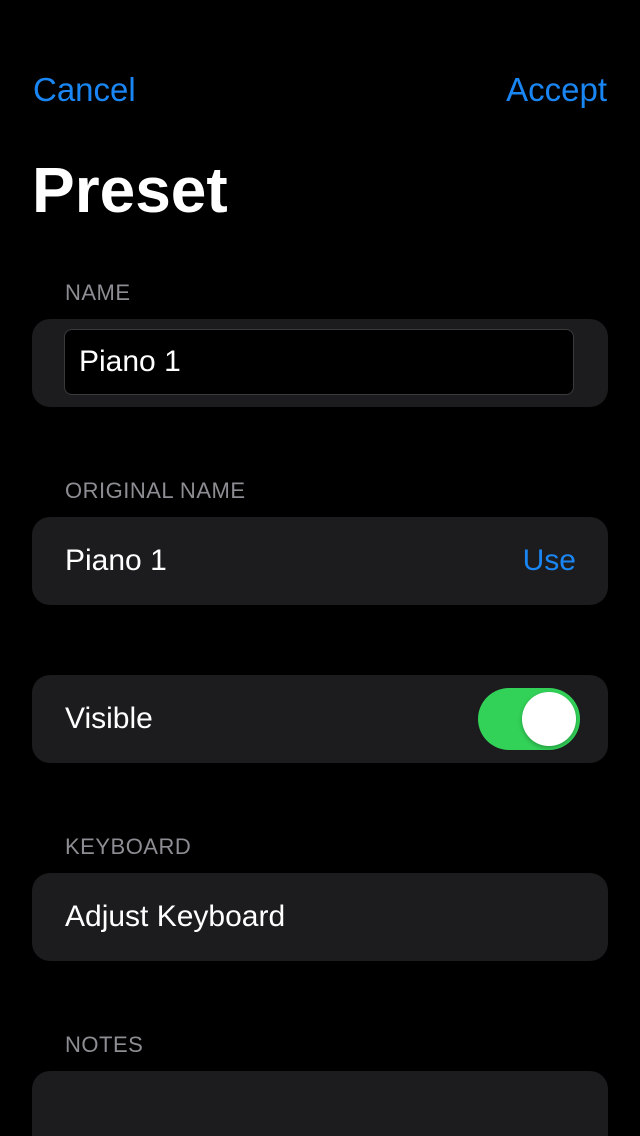  What do you see at coordinates (556, 90) in the screenshot?
I see `accept-button: Accept` at bounding box center [556, 90].